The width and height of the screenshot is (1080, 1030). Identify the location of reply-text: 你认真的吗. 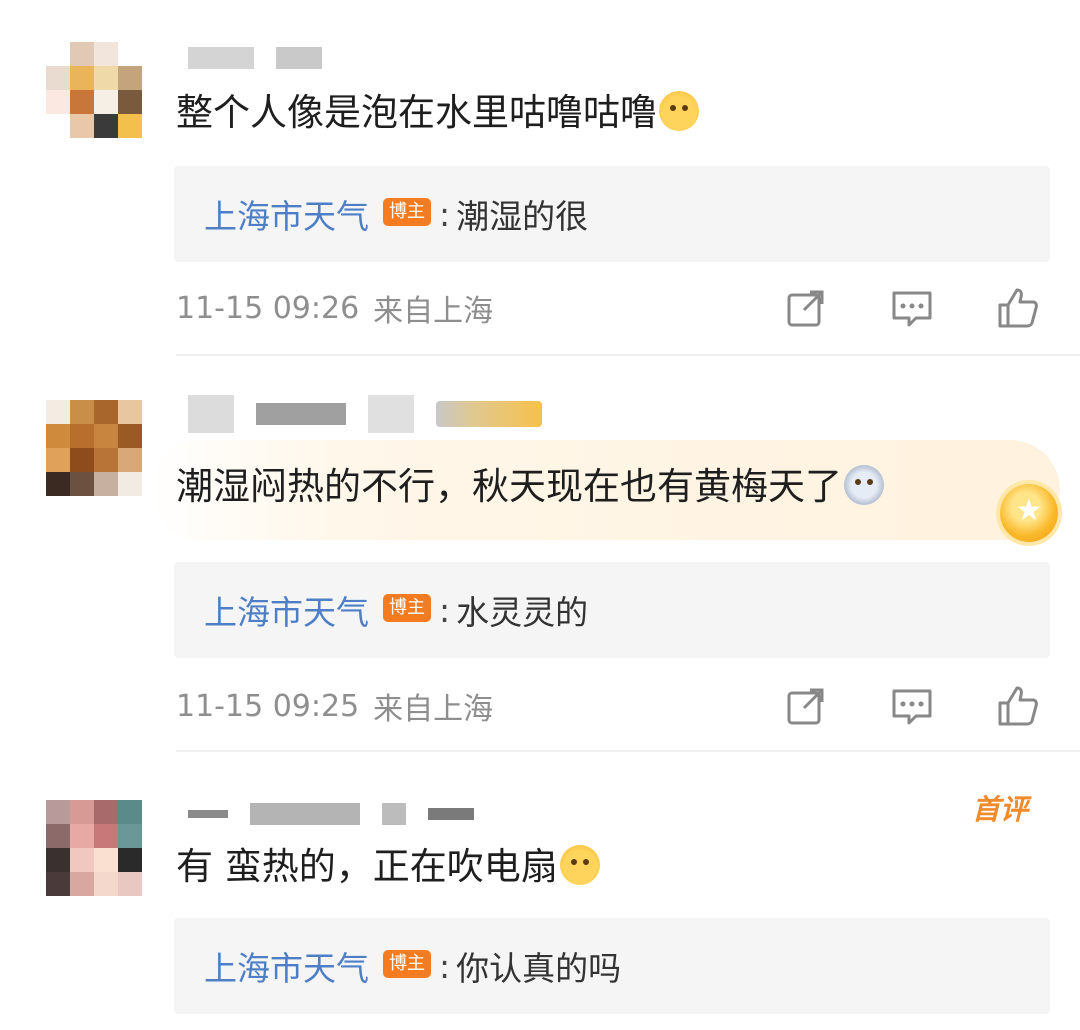
(539, 968).